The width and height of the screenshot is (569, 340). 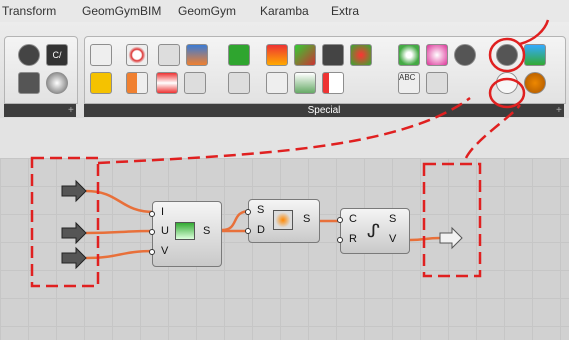 What do you see at coordinates (29, 55) in the screenshot?
I see `hexagon-icon` at bounding box center [29, 55].